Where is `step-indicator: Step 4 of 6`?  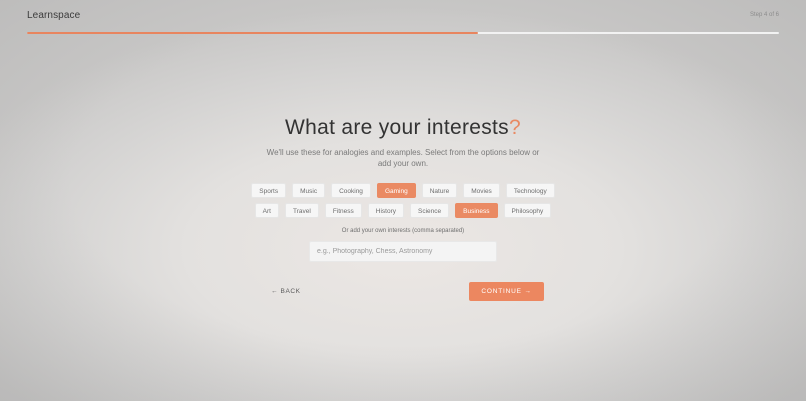
step-indicator: Step 4 of 6 is located at coordinates (764, 15).